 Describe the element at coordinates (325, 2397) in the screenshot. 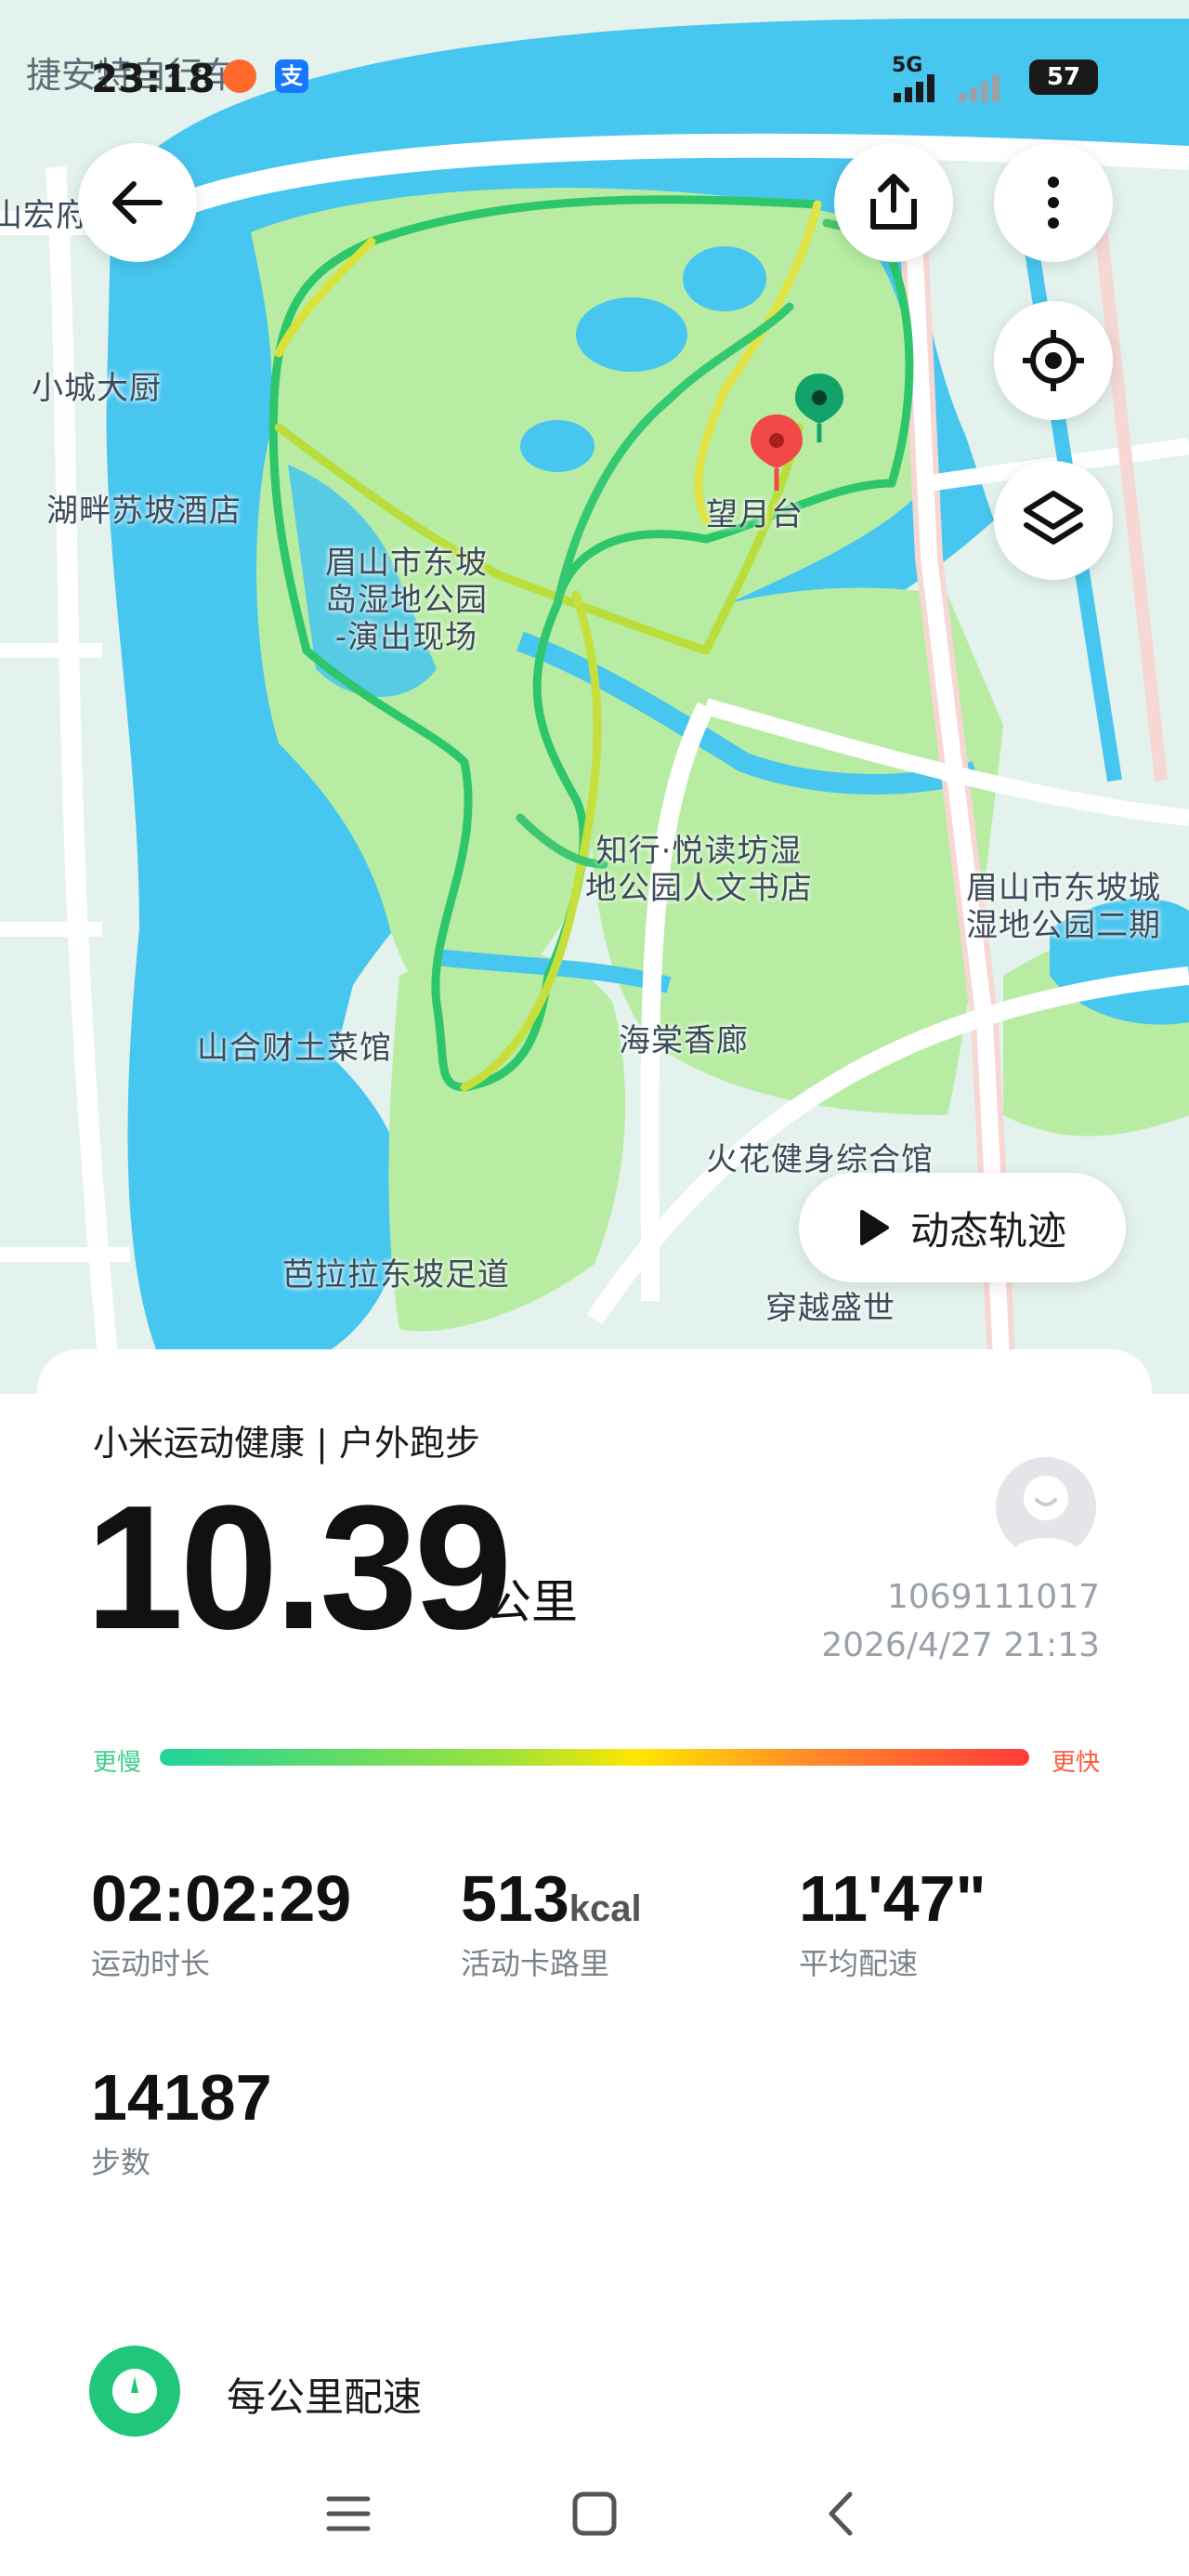

I see `pace-per-km-label: 每公里配速` at that location.